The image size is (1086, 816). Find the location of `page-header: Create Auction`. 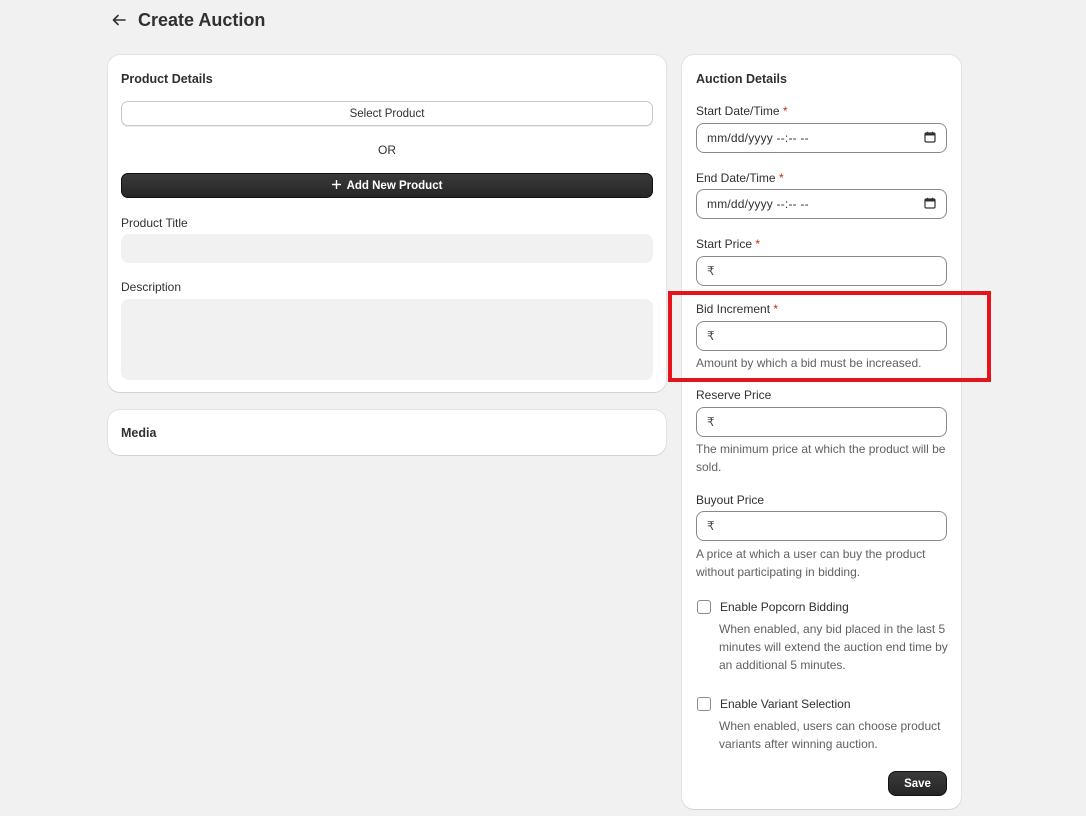

page-header: Create Auction is located at coordinates (187, 20).